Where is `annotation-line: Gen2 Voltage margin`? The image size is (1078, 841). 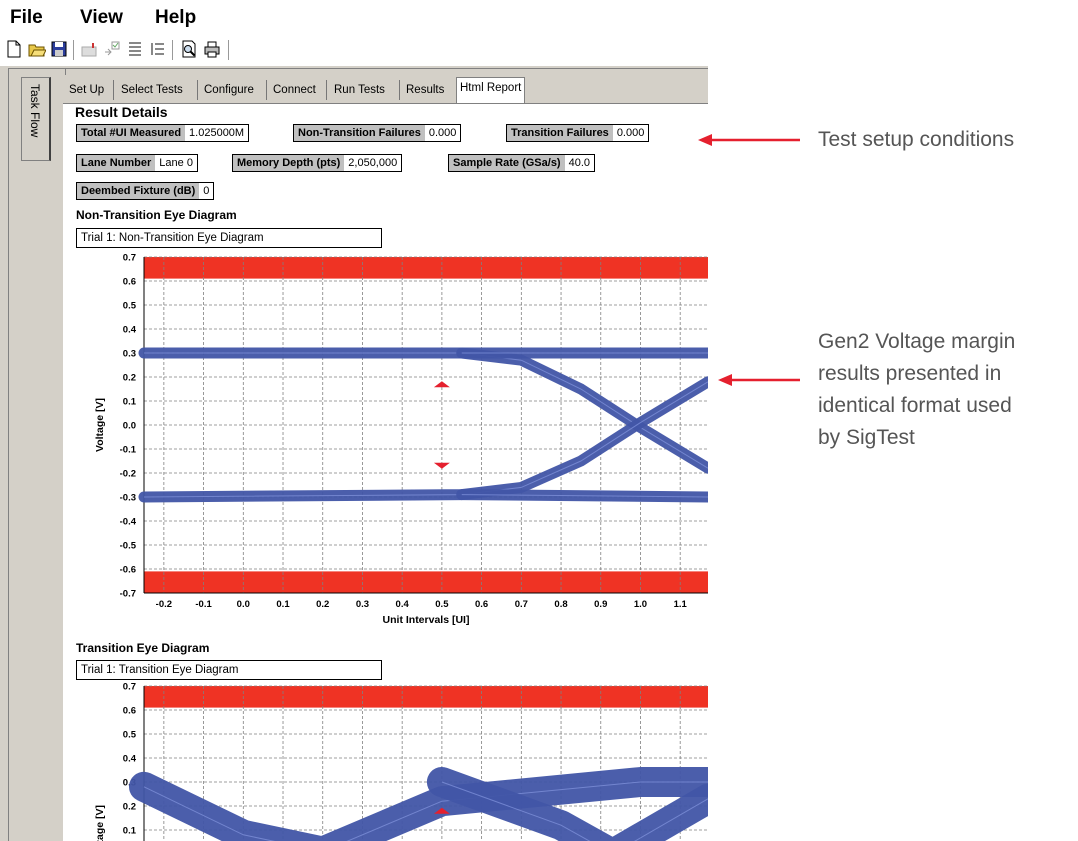 annotation-line: Gen2 Voltage margin is located at coordinates (917, 341).